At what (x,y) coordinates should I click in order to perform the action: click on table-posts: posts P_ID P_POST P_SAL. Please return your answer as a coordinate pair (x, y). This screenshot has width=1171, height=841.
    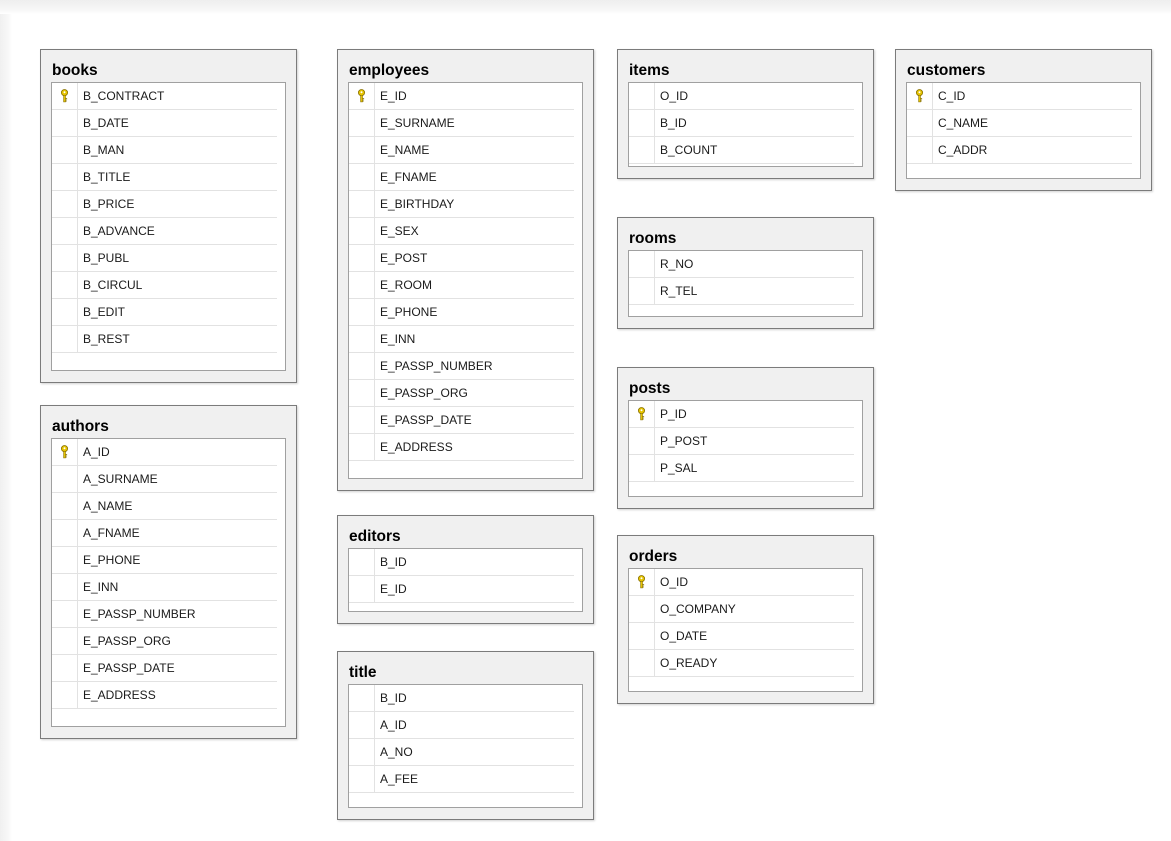
    Looking at the image, I should click on (745, 438).